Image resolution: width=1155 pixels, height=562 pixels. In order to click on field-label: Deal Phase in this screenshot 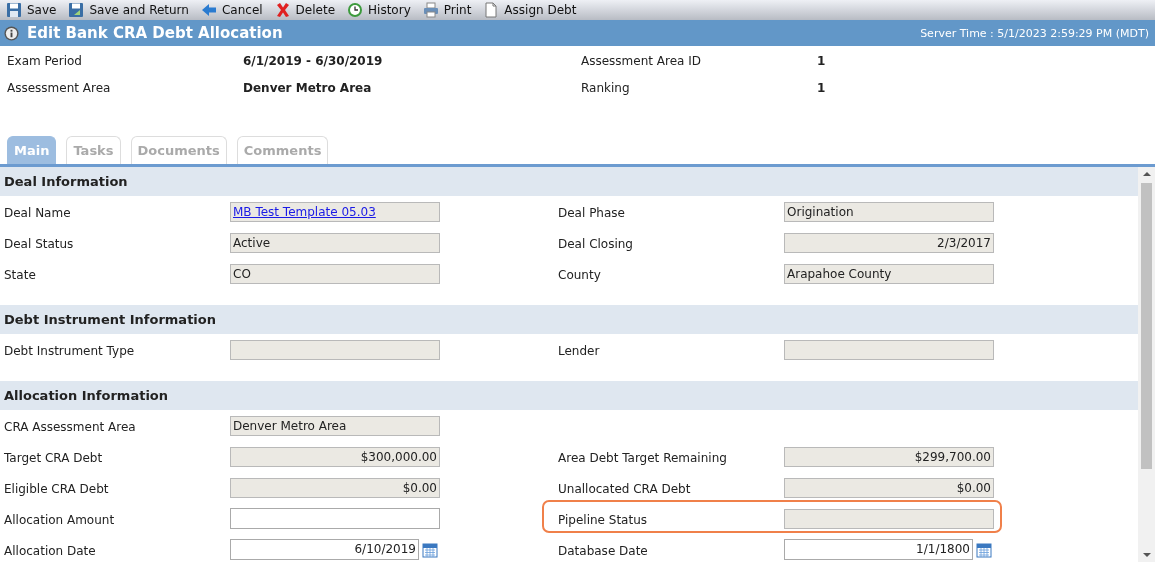, I will do `click(591, 213)`.